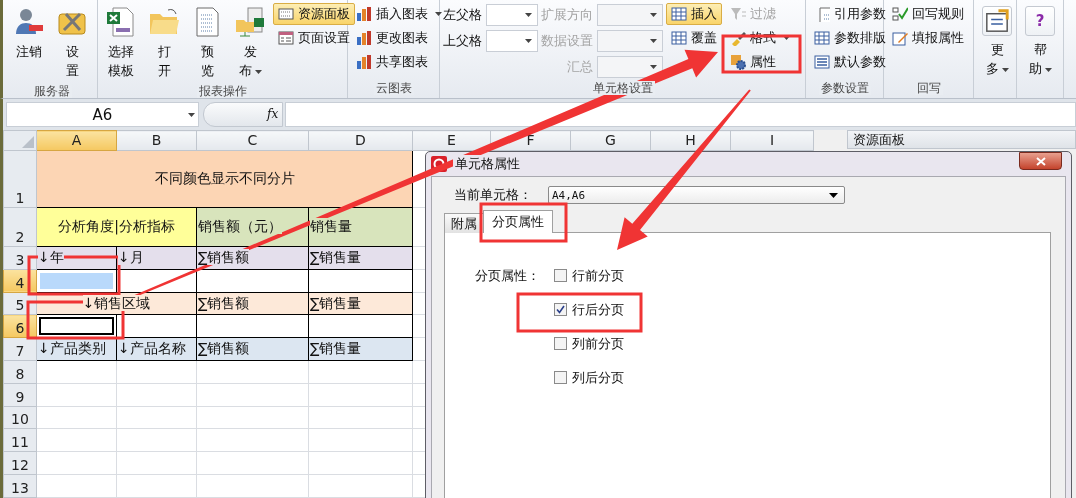  What do you see at coordinates (286, 14) in the screenshot?
I see `panel-icon` at bounding box center [286, 14].